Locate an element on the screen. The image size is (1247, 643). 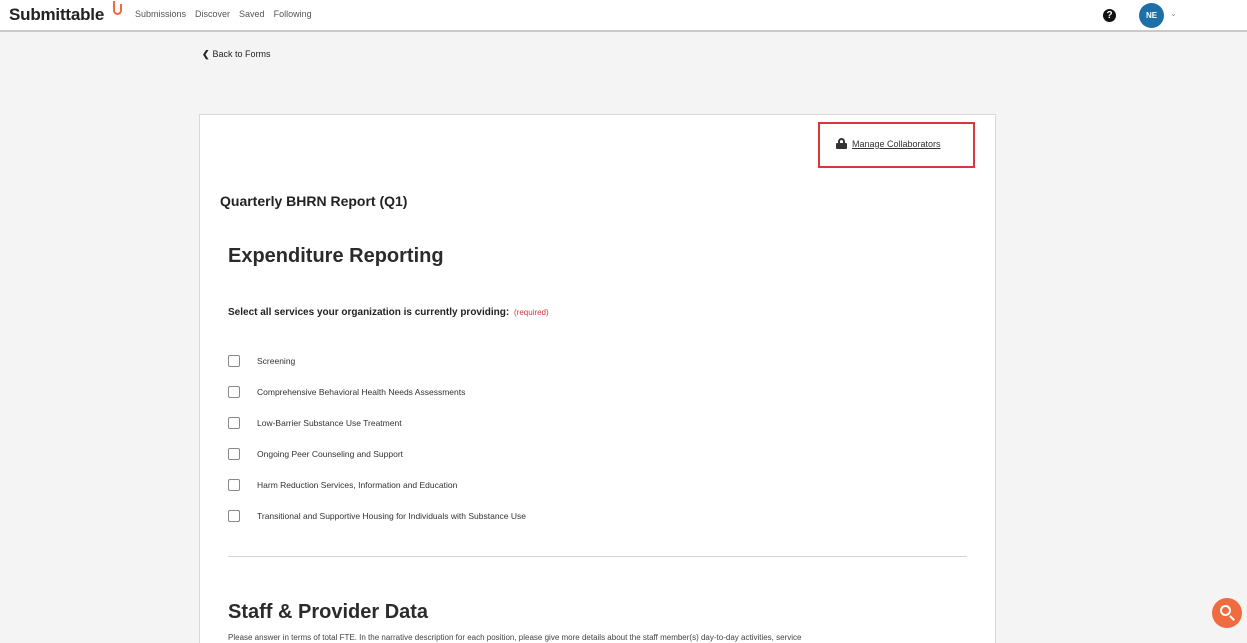
avatar: NE is located at coordinates (1151, 15).